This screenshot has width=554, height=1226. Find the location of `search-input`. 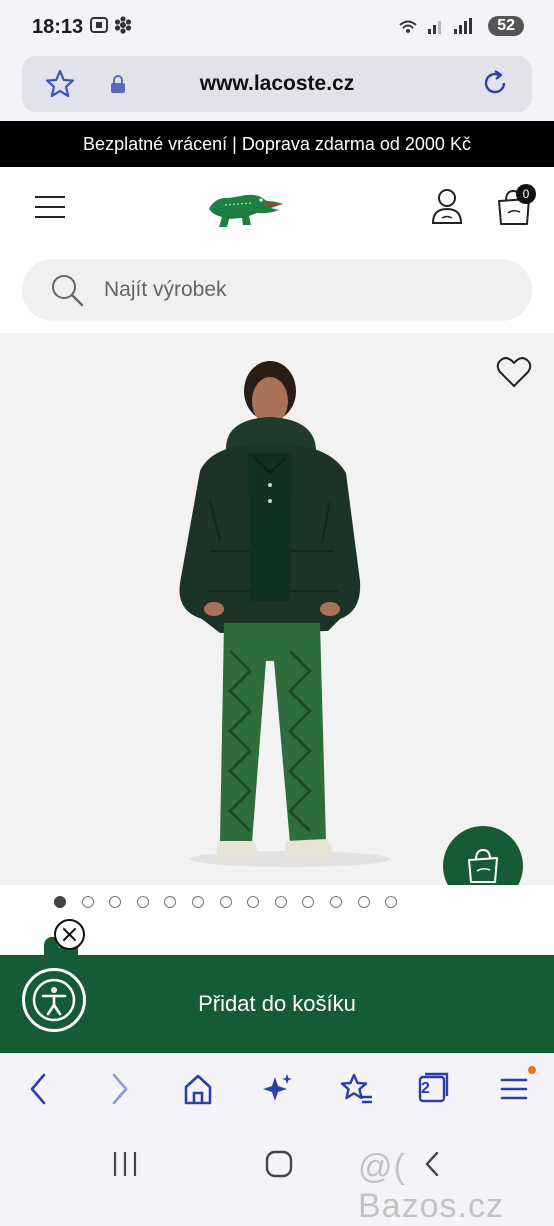

search-input is located at coordinates (304, 290).